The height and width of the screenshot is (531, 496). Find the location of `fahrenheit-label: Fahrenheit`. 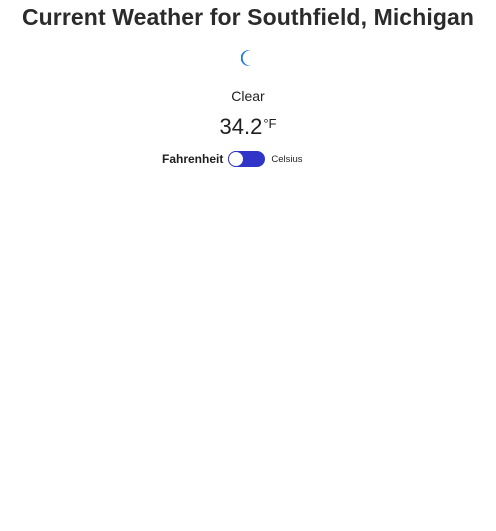

fahrenheit-label: Fahrenheit is located at coordinates (192, 159).